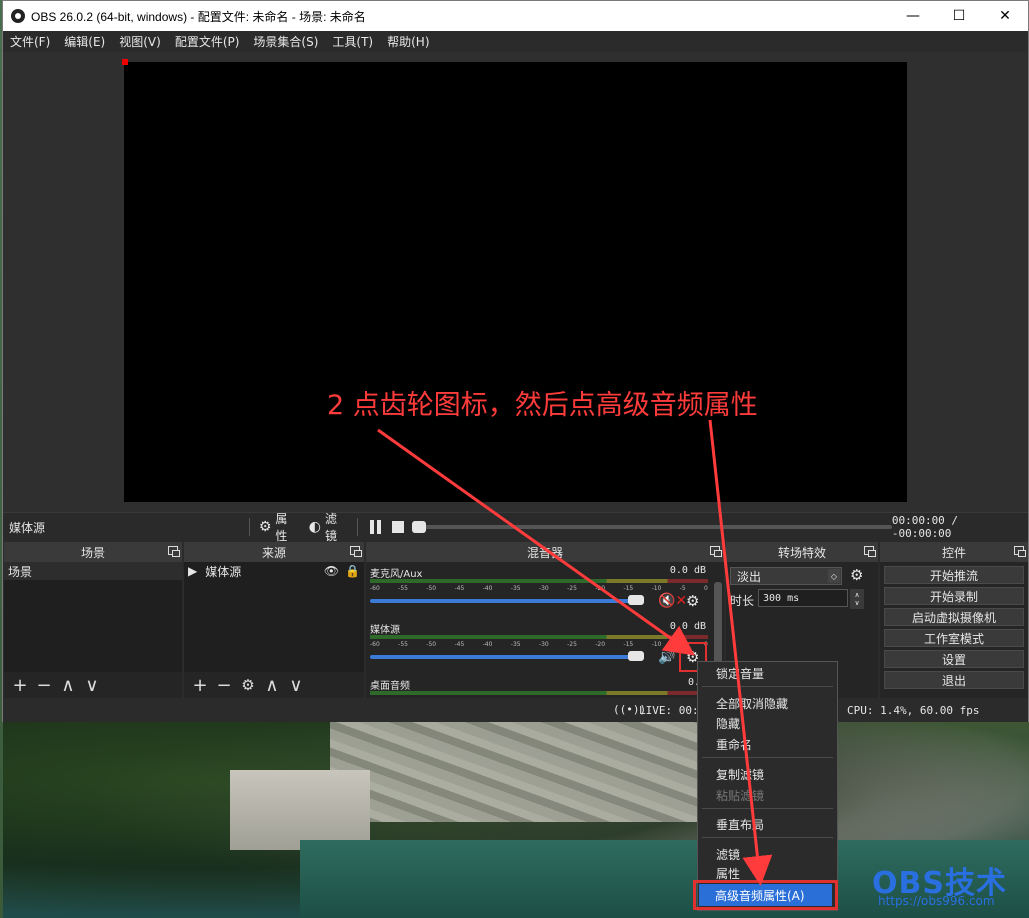 Image resolution: width=1029 pixels, height=918 pixels. I want to click on scene-list: 场景, so click(93, 617).